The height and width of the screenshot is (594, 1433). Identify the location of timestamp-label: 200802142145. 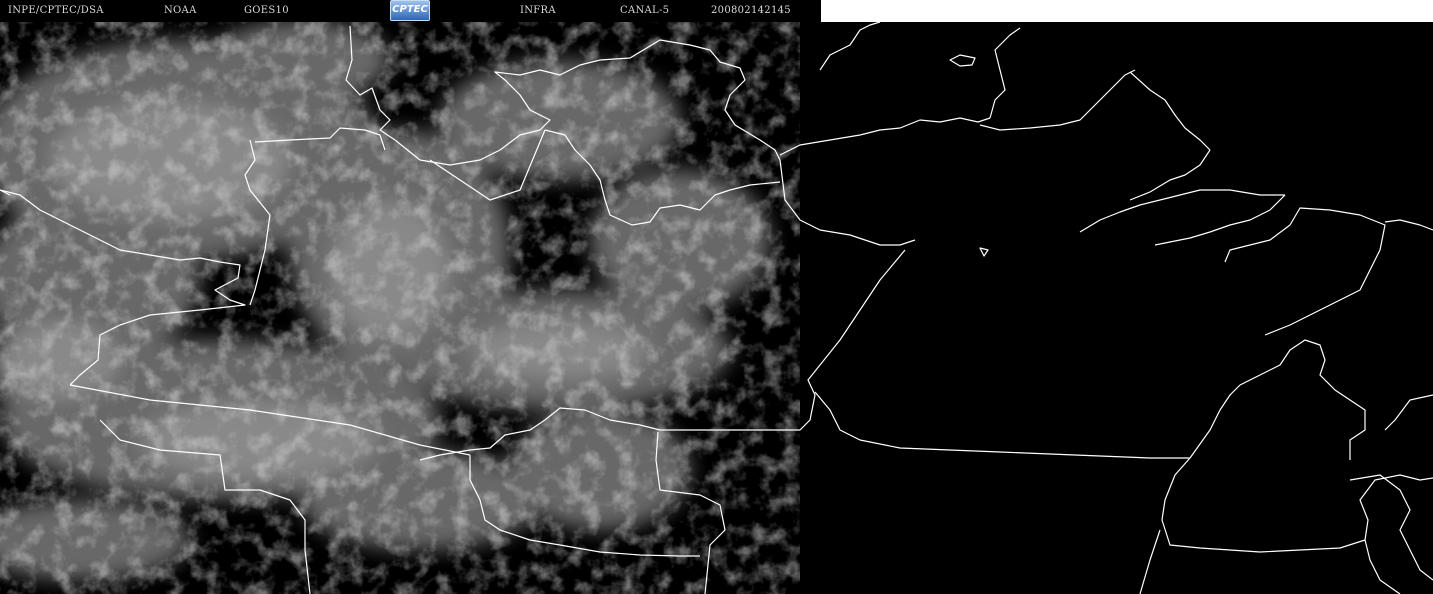
(751, 10).